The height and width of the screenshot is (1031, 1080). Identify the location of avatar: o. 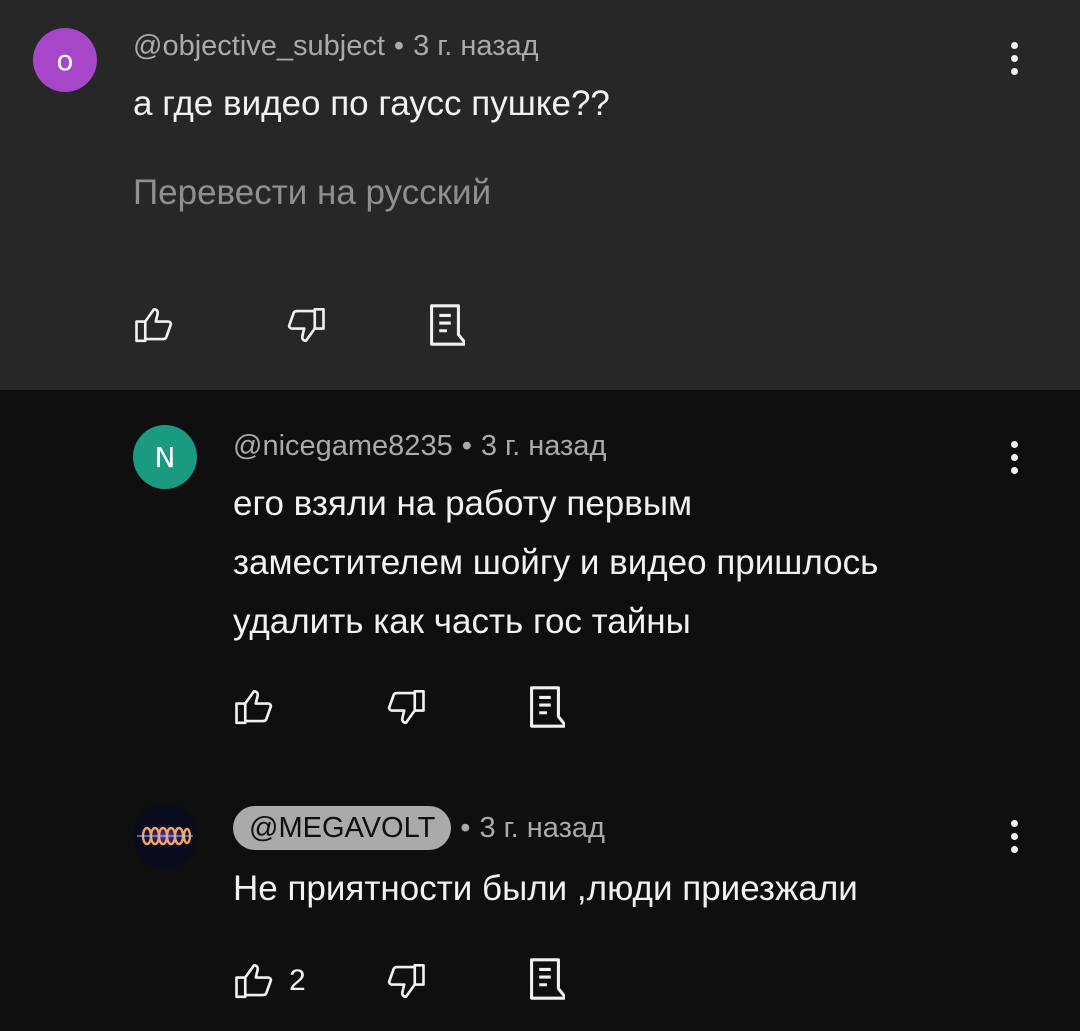
(65, 60).